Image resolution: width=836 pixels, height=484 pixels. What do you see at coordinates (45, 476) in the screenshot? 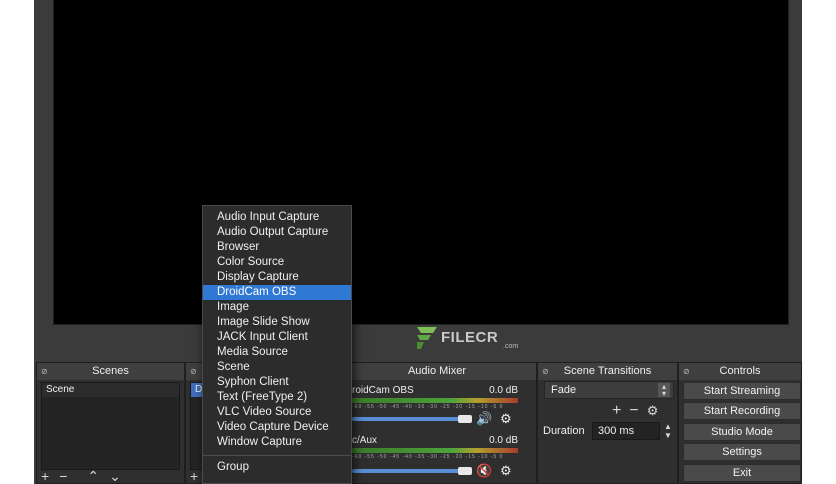
I see `add-scene-icon: +` at bounding box center [45, 476].